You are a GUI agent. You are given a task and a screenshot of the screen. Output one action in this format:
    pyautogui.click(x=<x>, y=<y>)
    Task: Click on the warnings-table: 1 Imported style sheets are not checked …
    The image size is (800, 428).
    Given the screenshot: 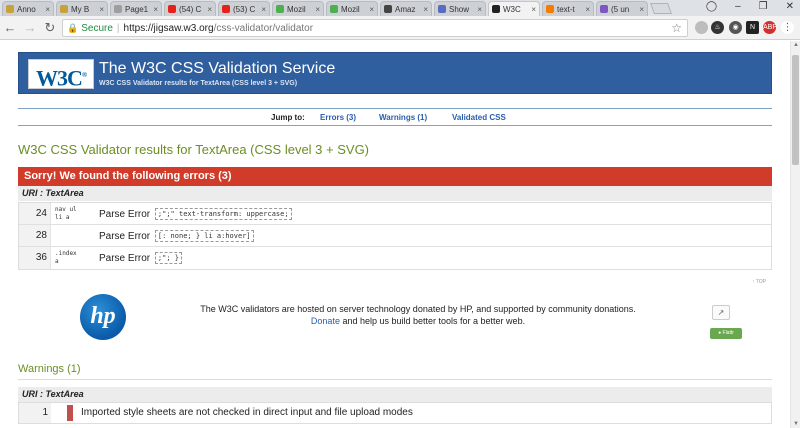 What is the action you would take?
    pyautogui.click(x=395, y=413)
    